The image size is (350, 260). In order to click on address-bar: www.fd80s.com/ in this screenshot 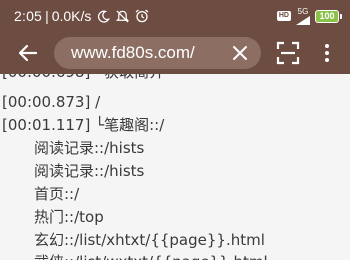, I will do `click(157, 53)`.